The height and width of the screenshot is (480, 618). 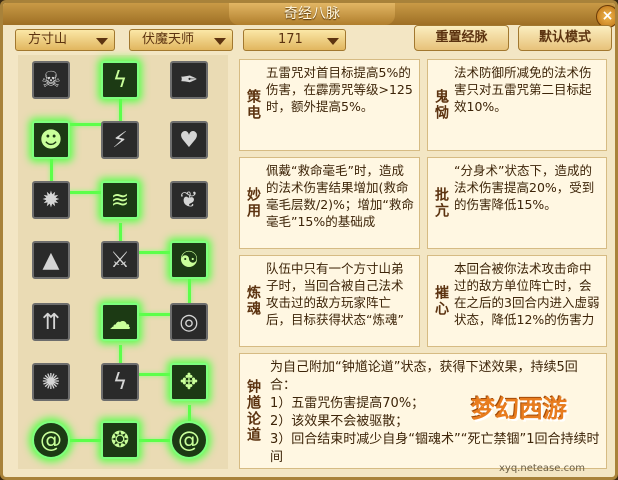 What do you see at coordinates (120, 140) in the screenshot?
I see `lightning-strike-icon: ⚡` at bounding box center [120, 140].